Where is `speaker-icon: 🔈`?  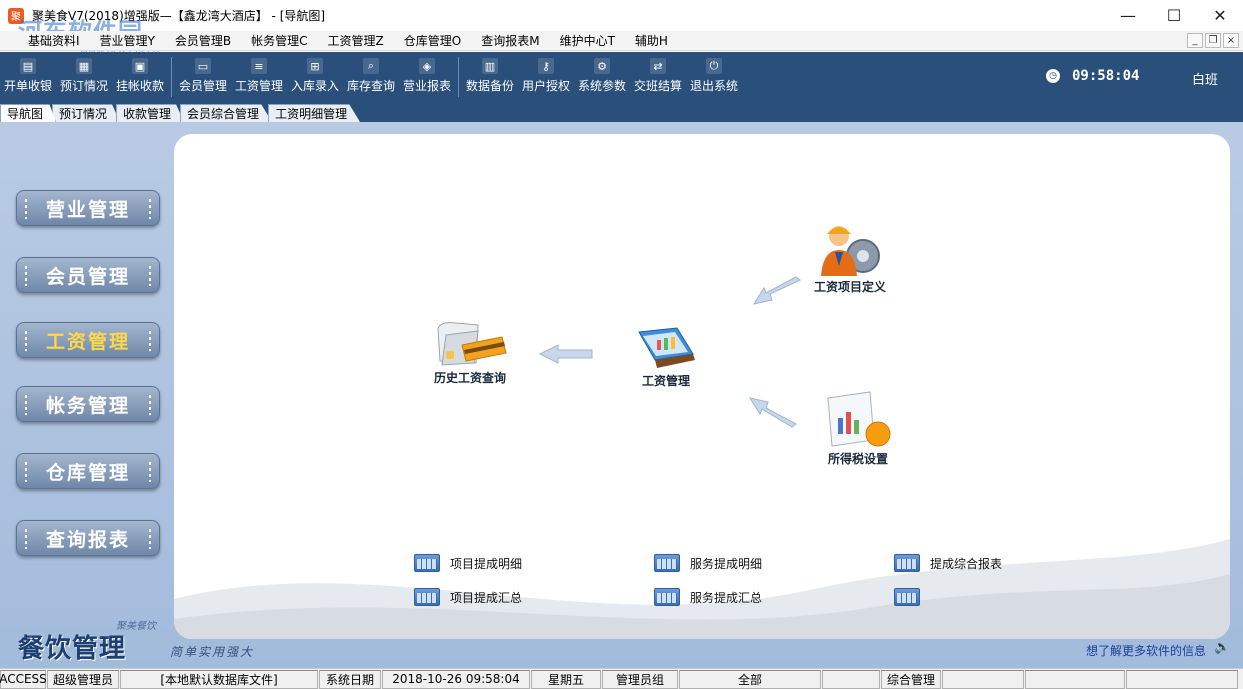
speaker-icon: 🔈 is located at coordinates (1222, 648).